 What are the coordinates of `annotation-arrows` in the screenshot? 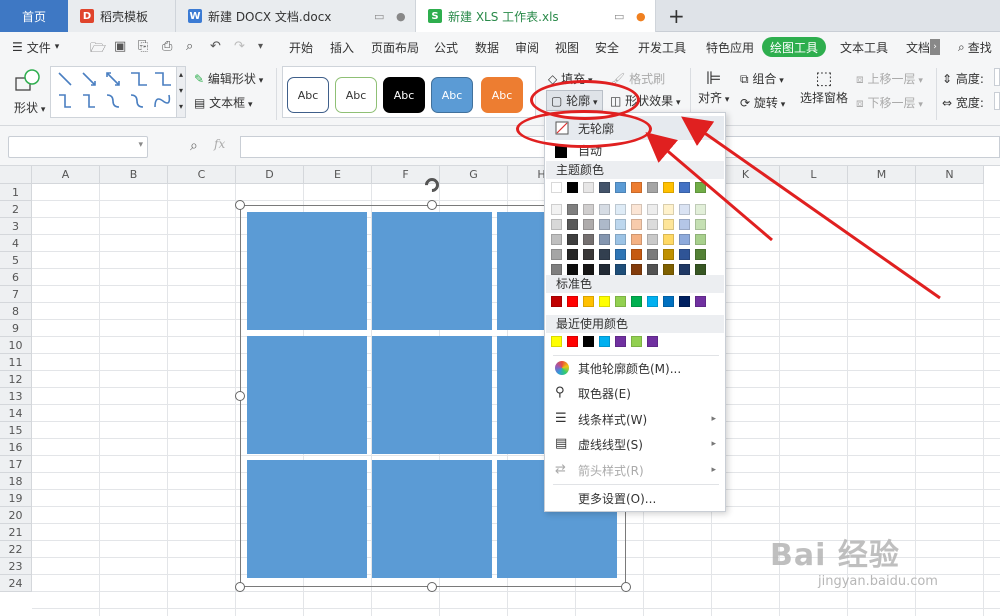 It's located at (793, 208).